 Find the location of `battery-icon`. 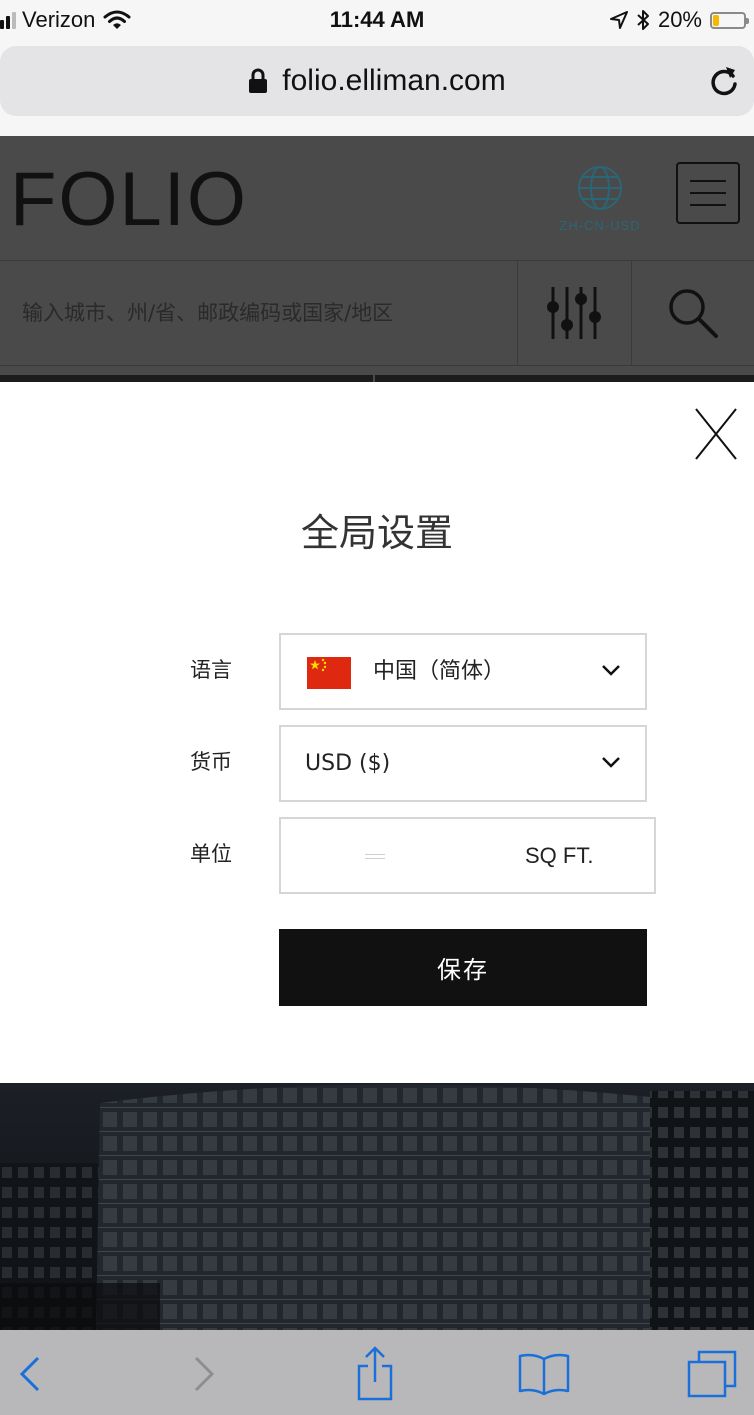

battery-icon is located at coordinates (729, 20).